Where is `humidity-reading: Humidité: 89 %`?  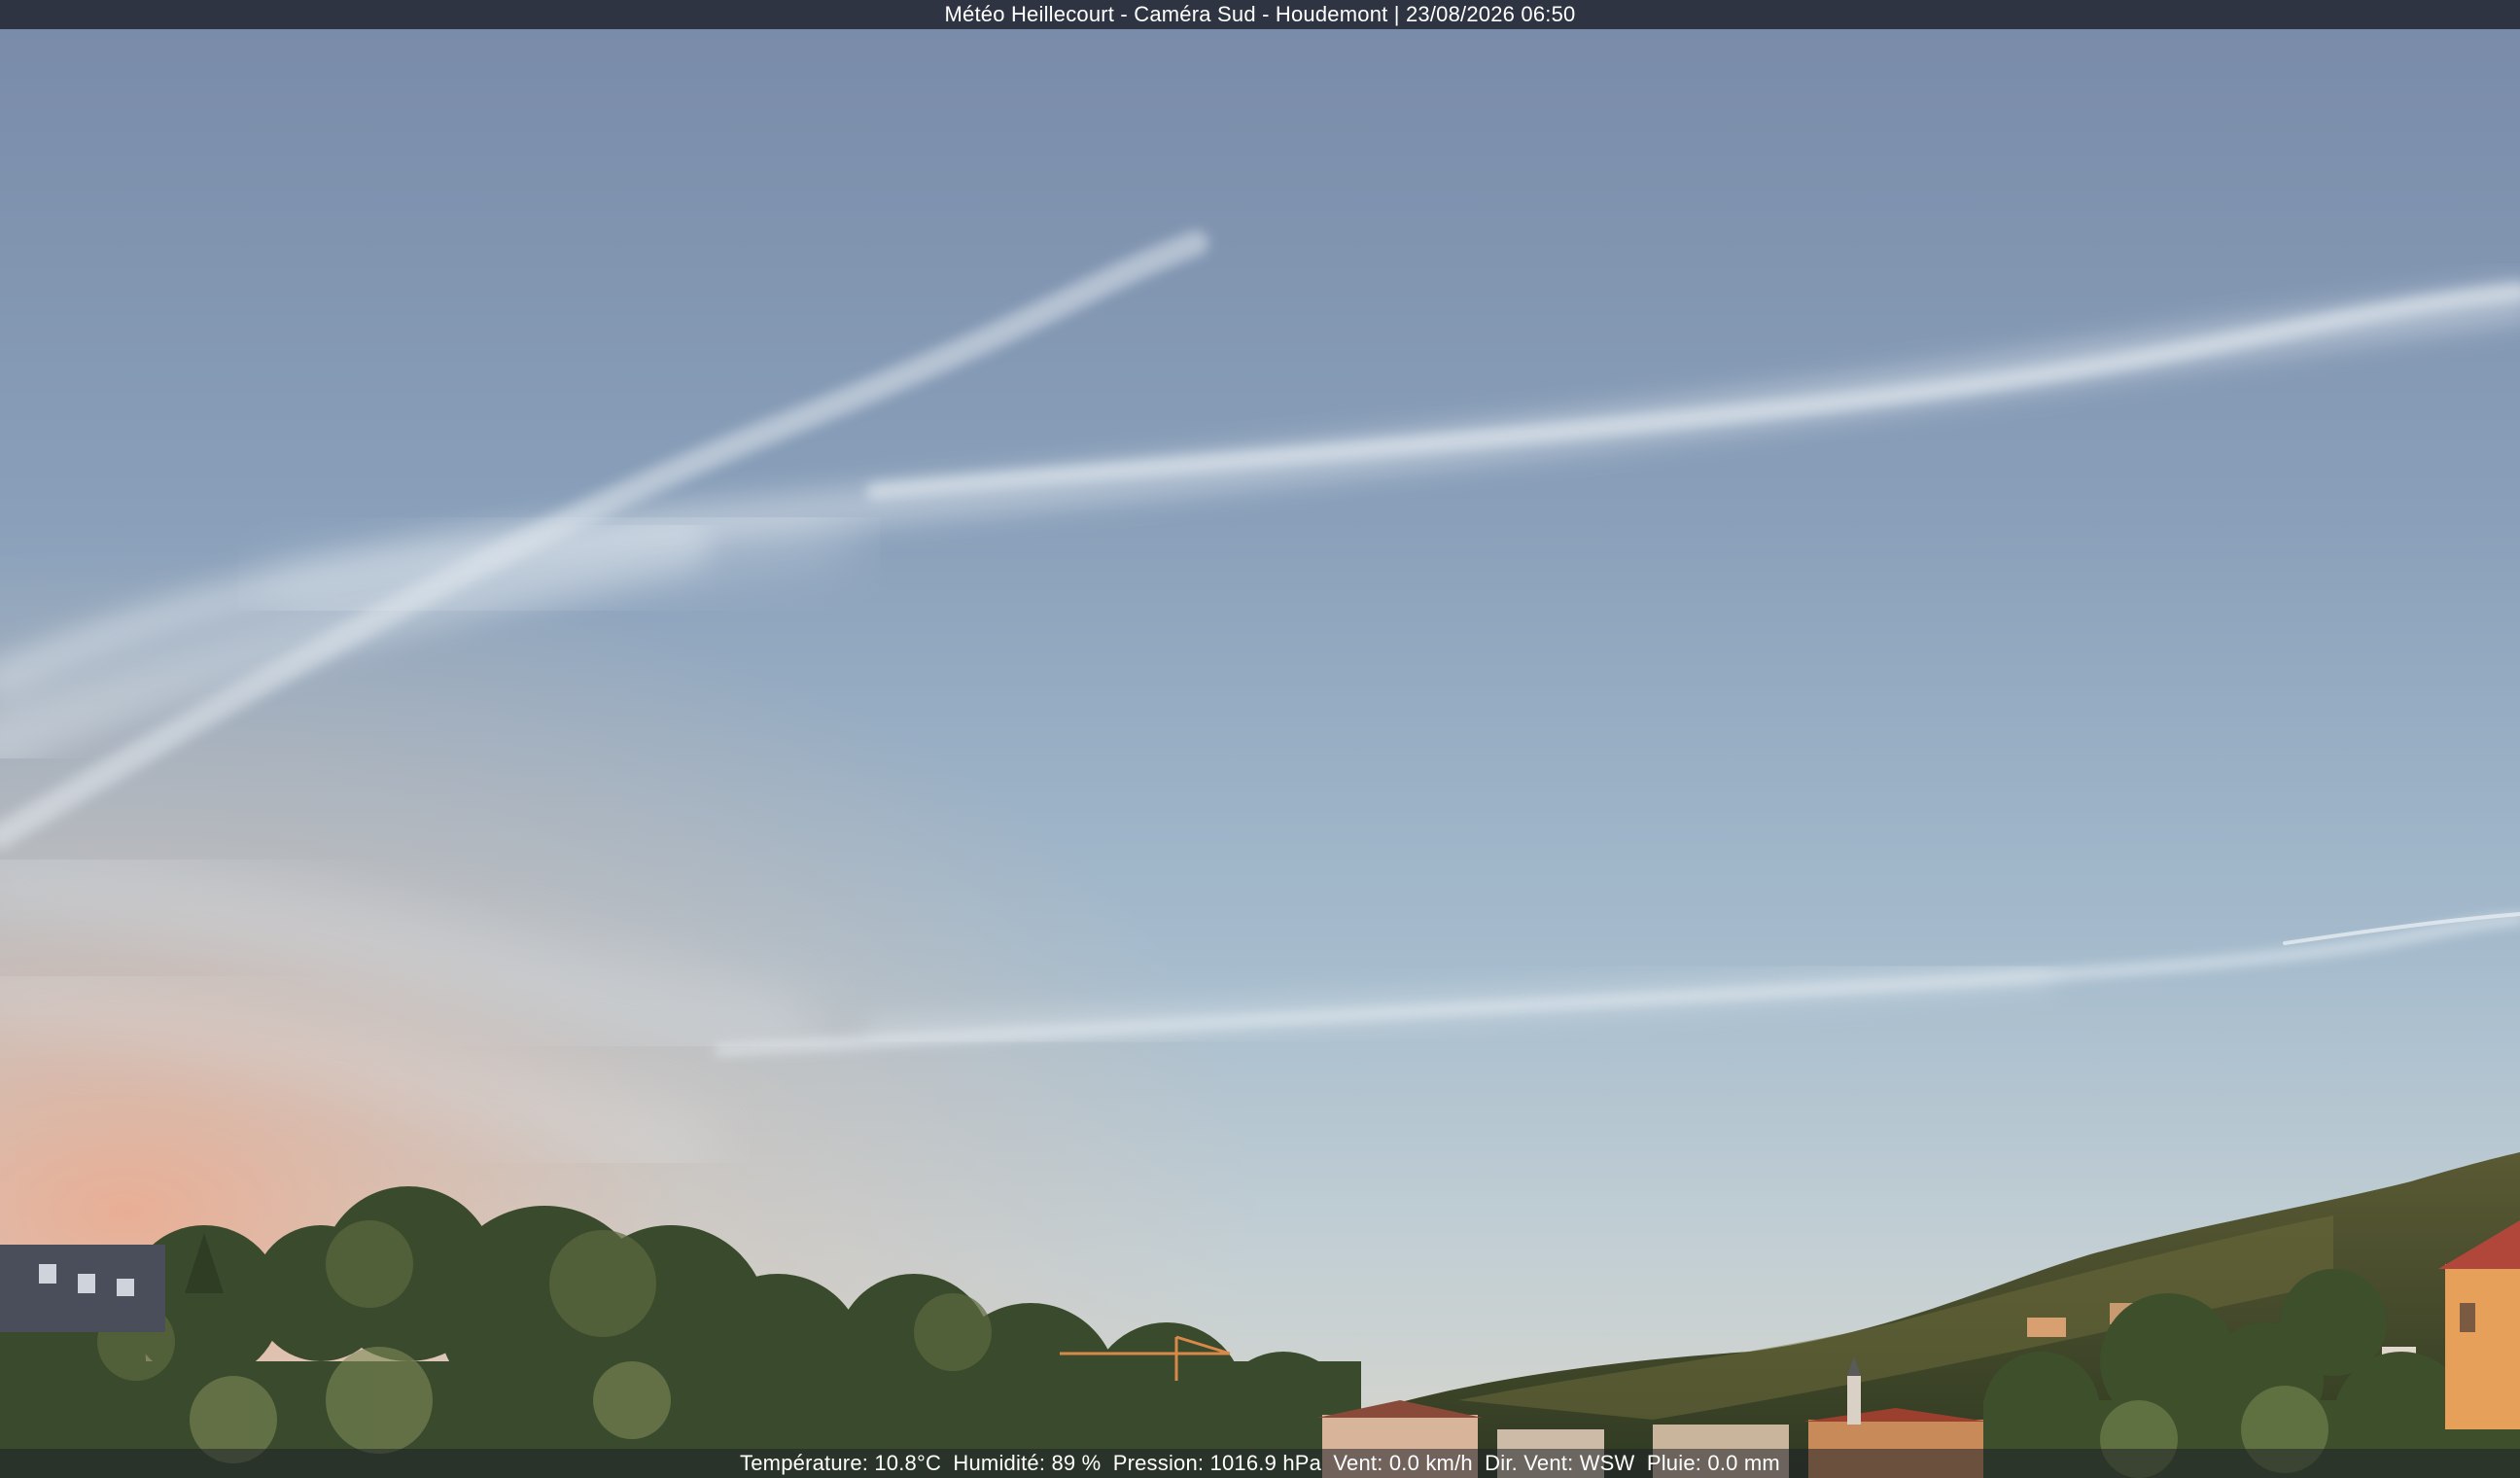 humidity-reading: Humidité: 89 % is located at coordinates (1027, 1463).